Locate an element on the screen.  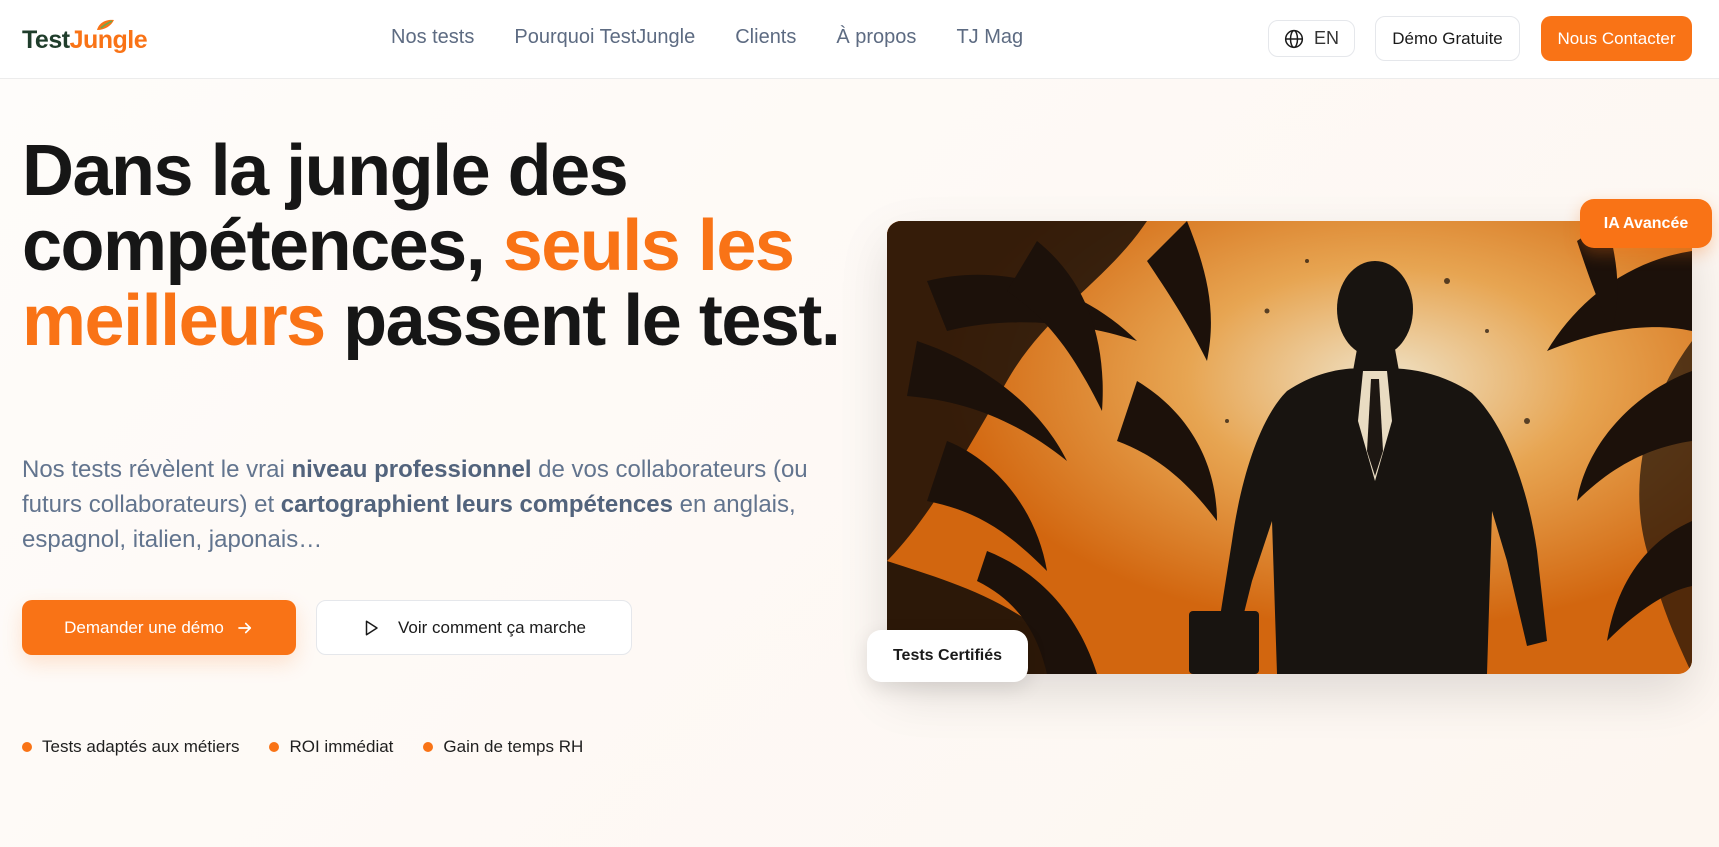
leaf-icon is located at coordinates (105, 24).